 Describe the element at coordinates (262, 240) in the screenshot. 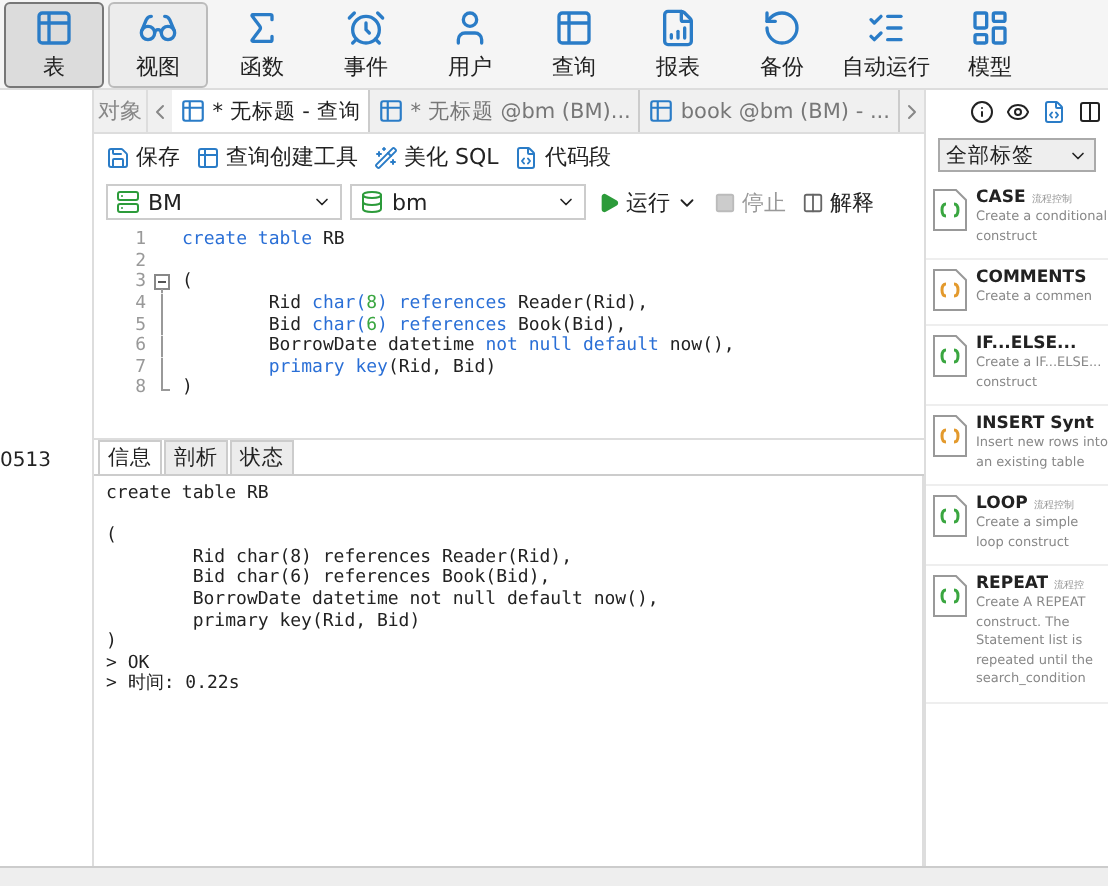

I see `code-line: create table RB` at that location.